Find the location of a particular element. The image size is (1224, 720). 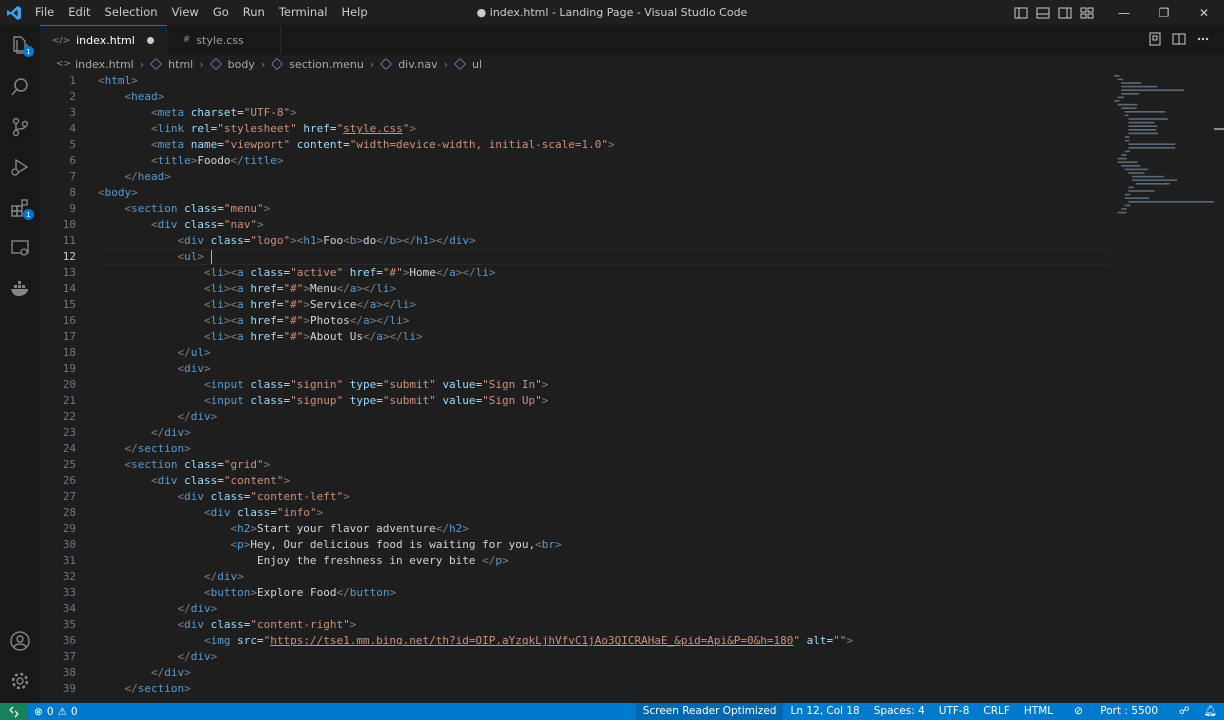

vertical-scrollbar is located at coordinates (1219, 388).